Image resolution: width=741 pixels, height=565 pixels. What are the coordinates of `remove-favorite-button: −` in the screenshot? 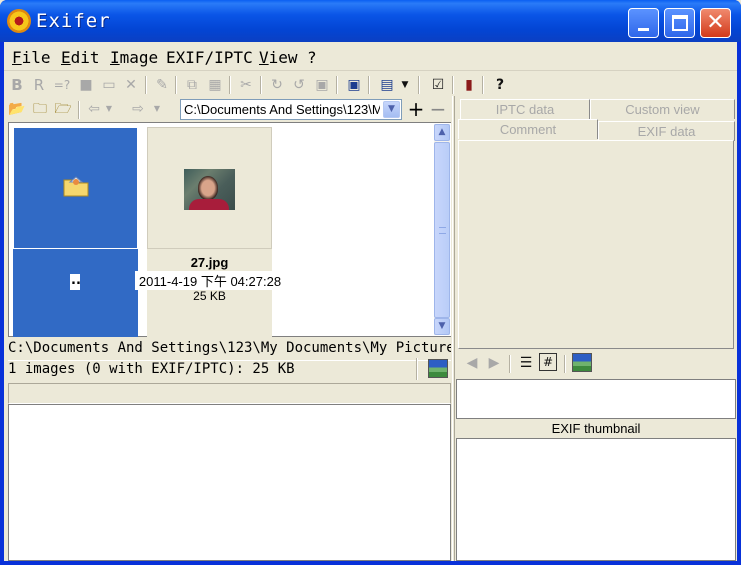 It's located at (438, 109).